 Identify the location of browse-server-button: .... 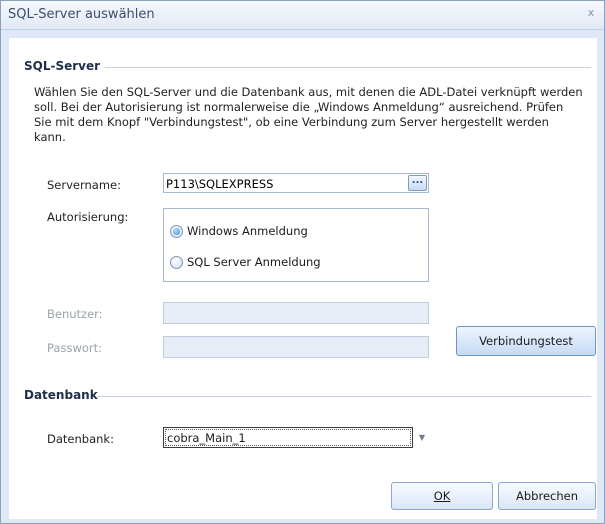
(417, 183).